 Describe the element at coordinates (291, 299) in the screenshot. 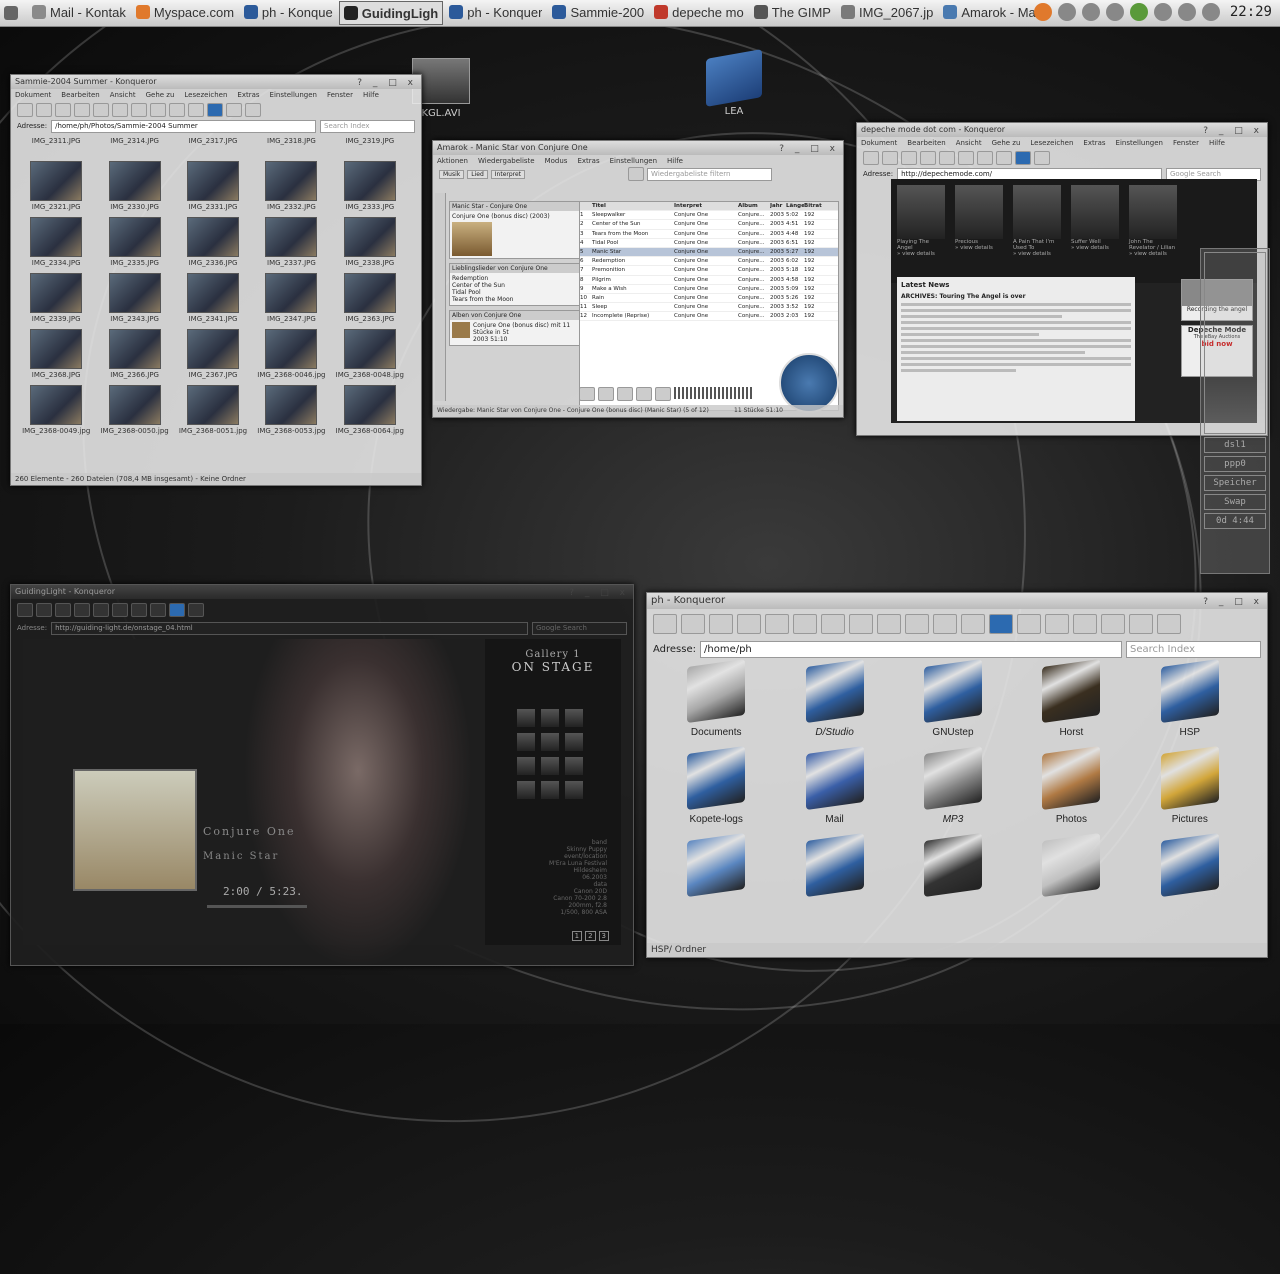

I see `photo-thumbnail: IMG_2347.JPG` at that location.